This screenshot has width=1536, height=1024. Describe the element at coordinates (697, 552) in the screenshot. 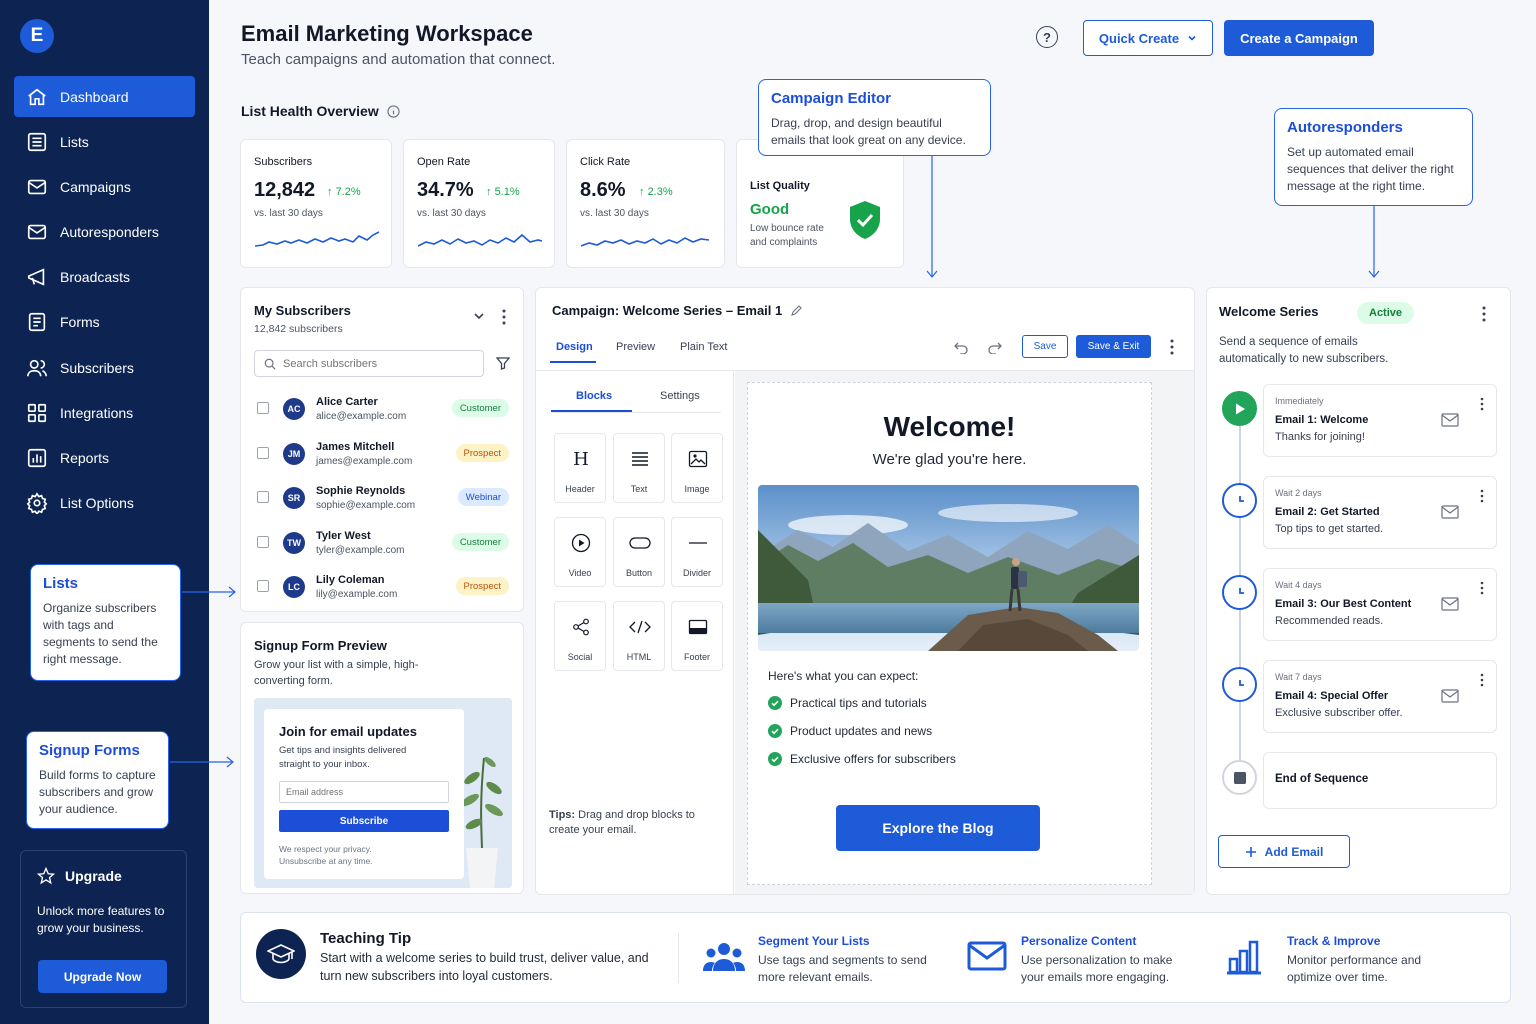

I see `block-divider: Divider` at that location.